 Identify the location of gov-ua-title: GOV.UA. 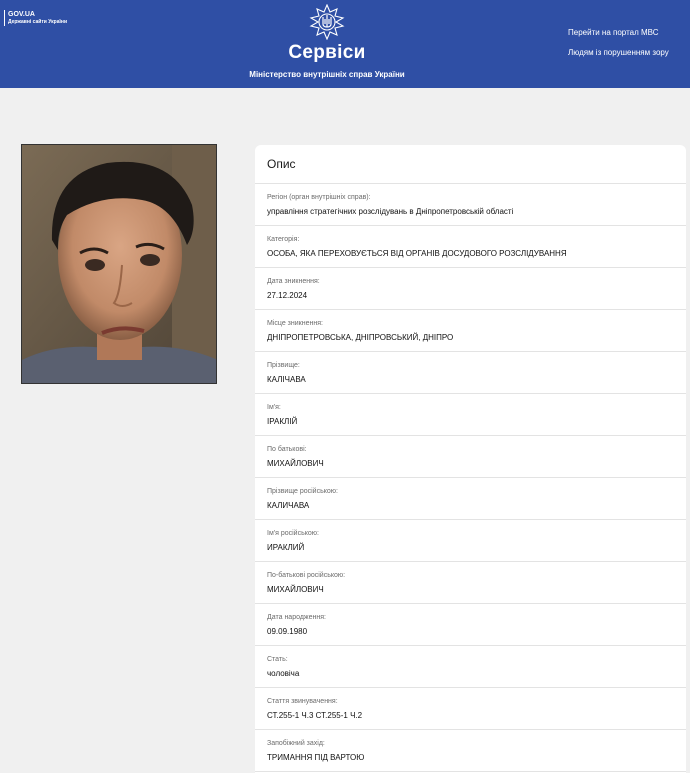
(21, 14).